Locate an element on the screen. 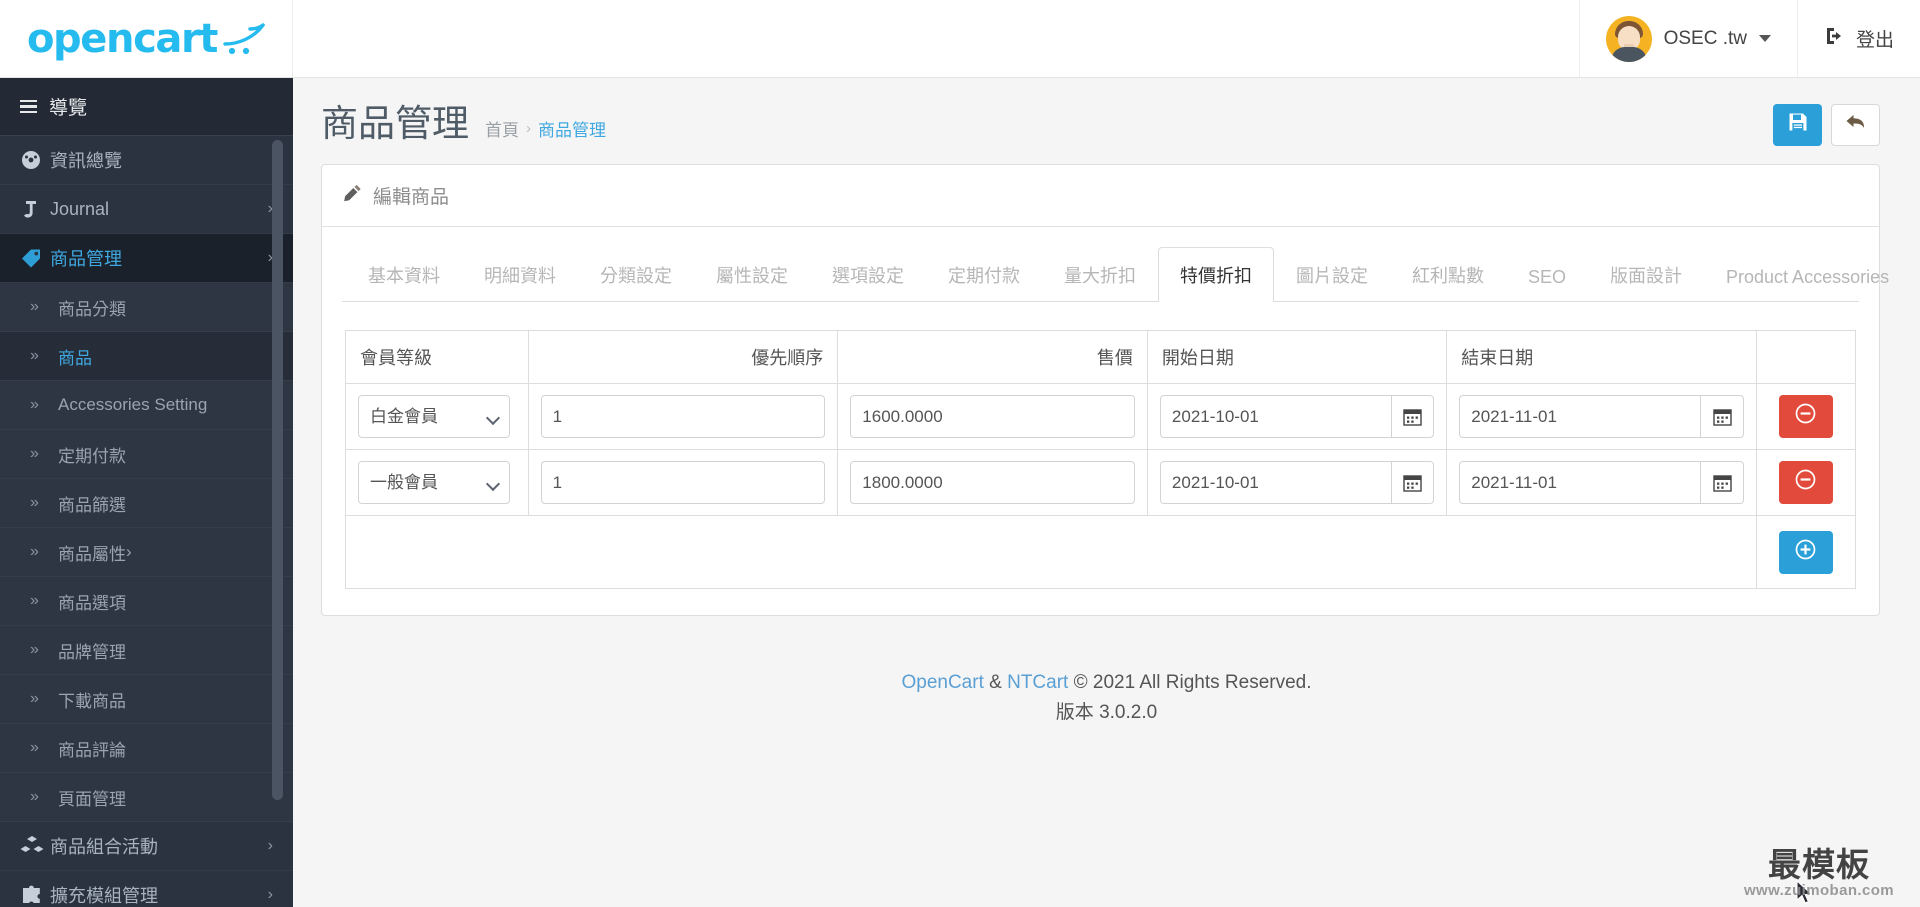 This screenshot has height=907, width=1920. sidebar-item-accessories-setting: » Accessories Setting is located at coordinates (146, 405).